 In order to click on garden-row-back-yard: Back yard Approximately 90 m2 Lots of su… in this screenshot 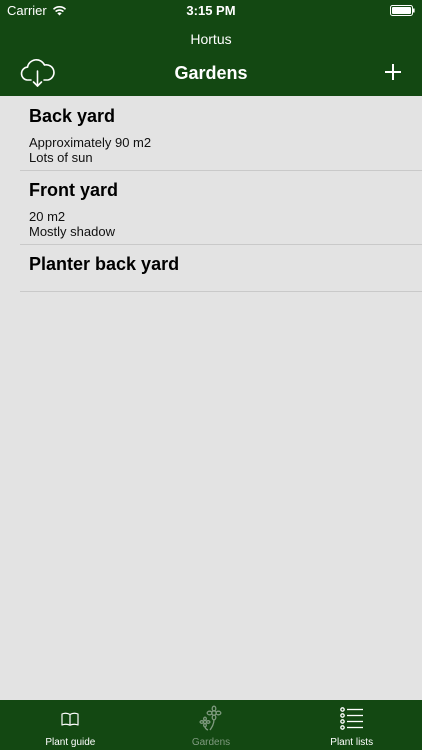, I will do `click(221, 133)`.